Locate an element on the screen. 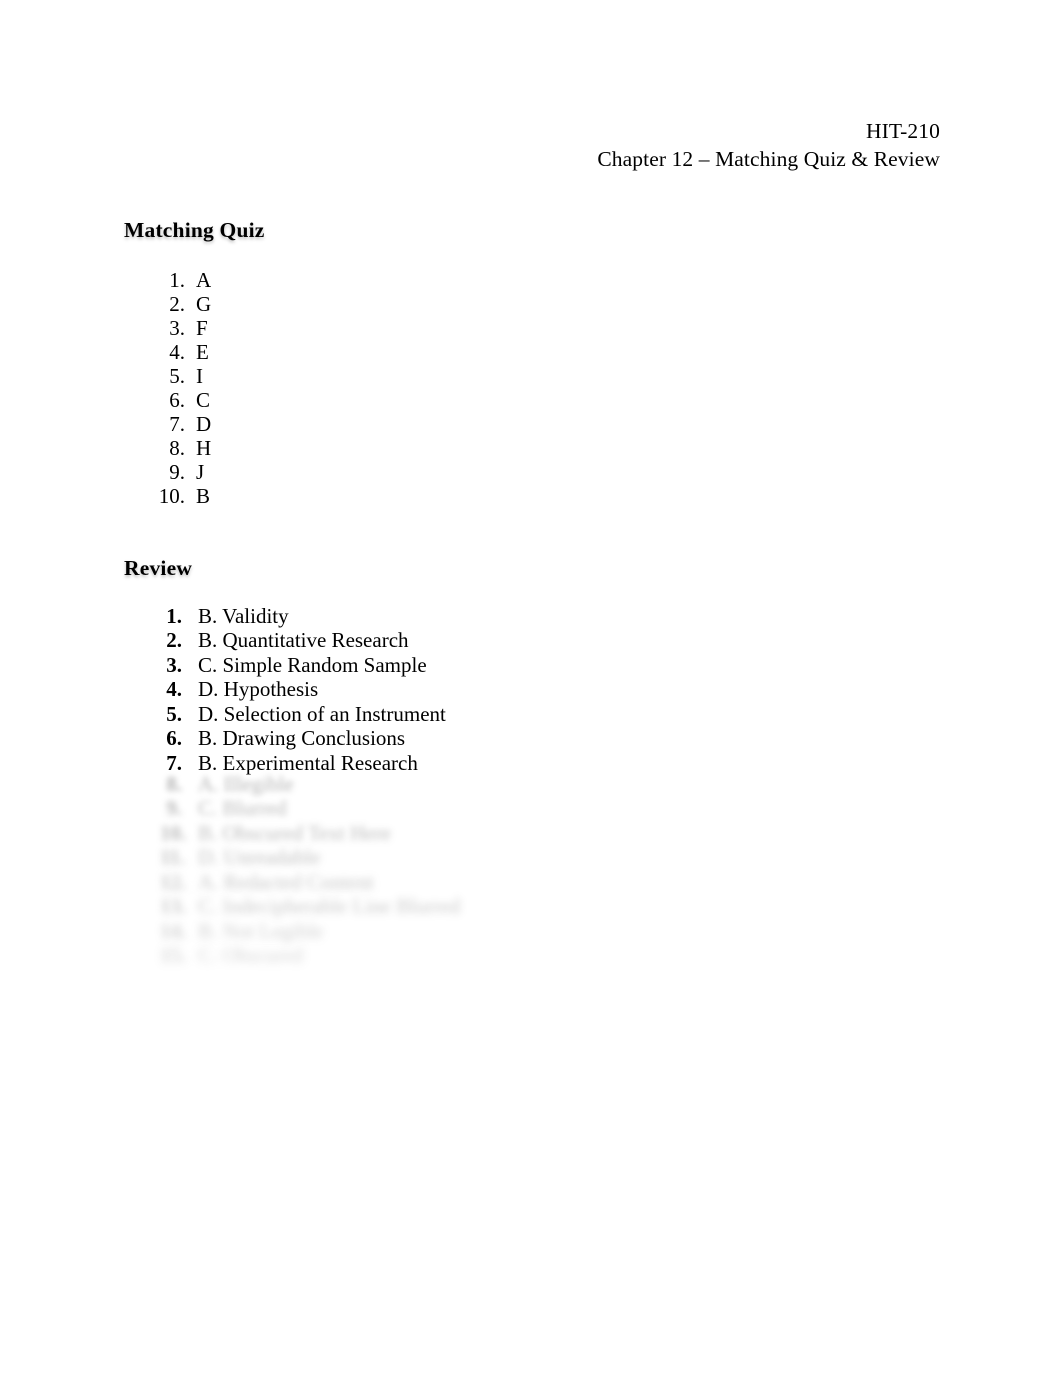 The image size is (1062, 1377). list-item-obscured: 12. A. Redacted Content is located at coordinates (310, 882).